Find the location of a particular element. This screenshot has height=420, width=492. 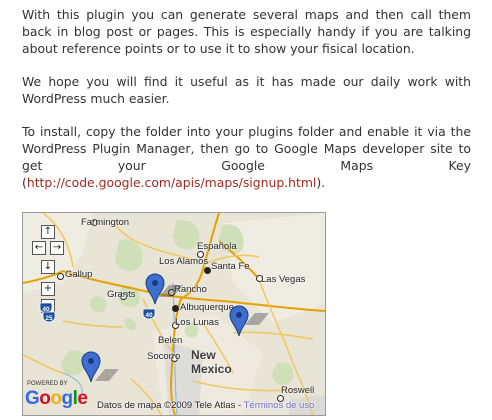

label-new-mexico-line2: Mexico is located at coordinates (211, 369).